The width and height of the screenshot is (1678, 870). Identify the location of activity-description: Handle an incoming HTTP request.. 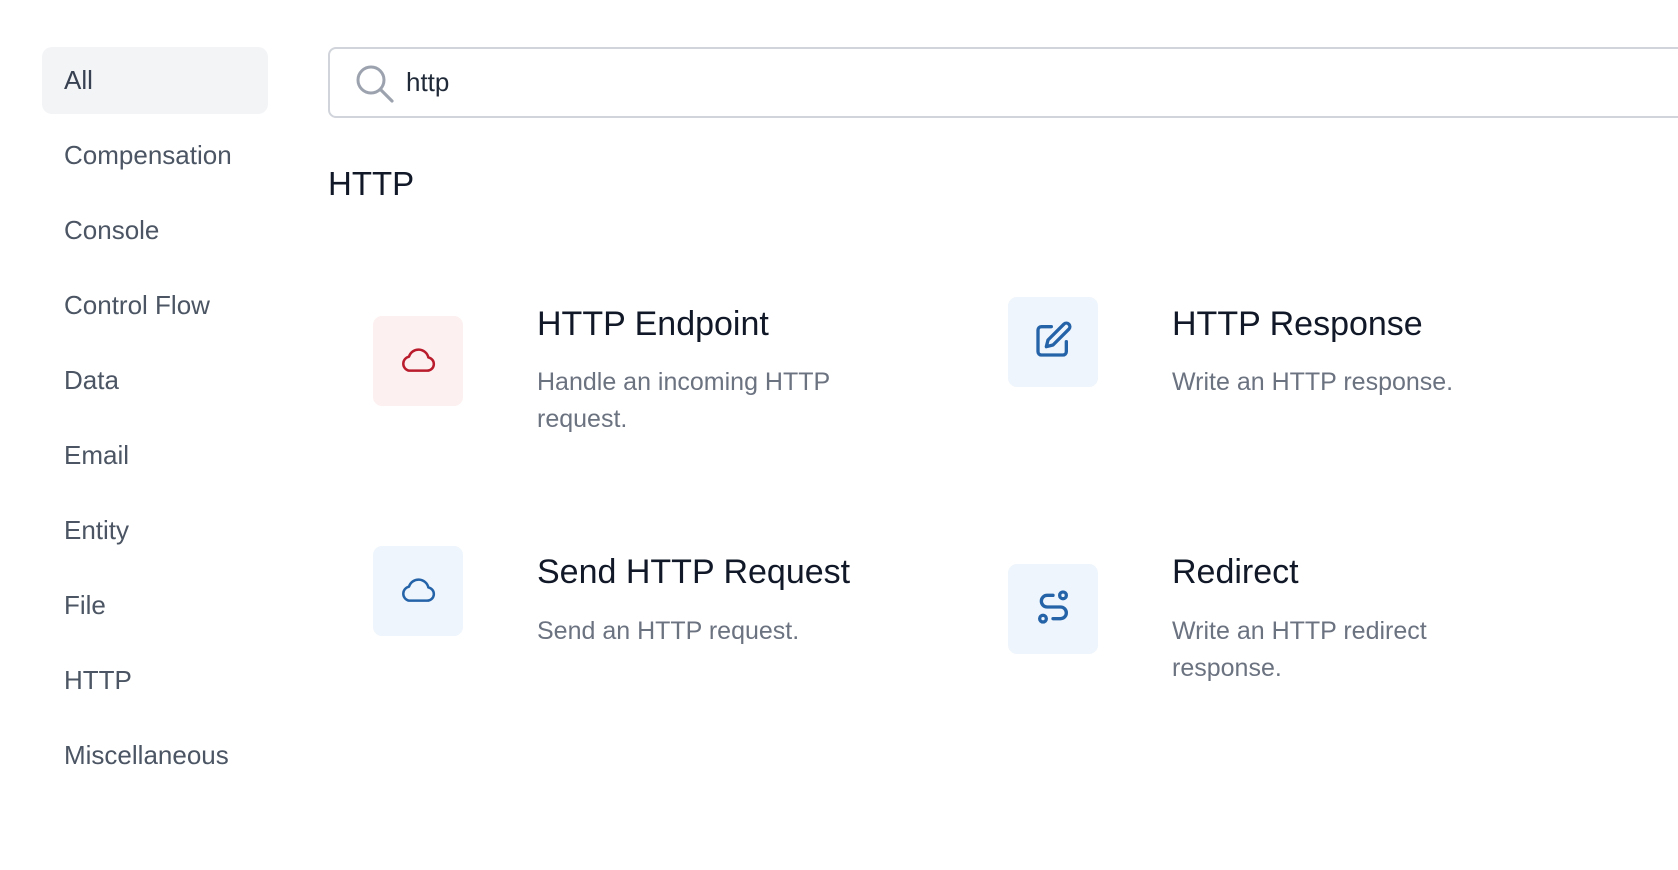
(683, 400).